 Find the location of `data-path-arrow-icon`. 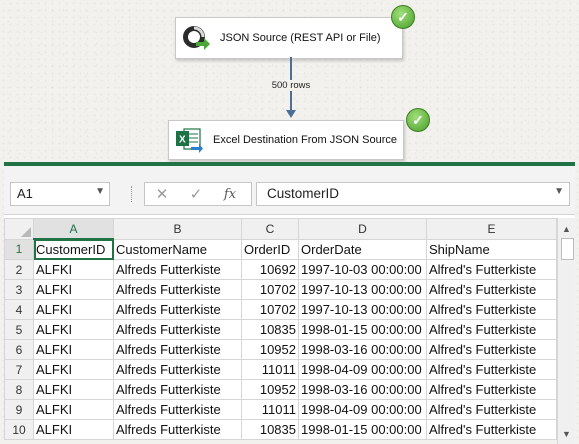

data-path-arrow-icon is located at coordinates (291, 114).